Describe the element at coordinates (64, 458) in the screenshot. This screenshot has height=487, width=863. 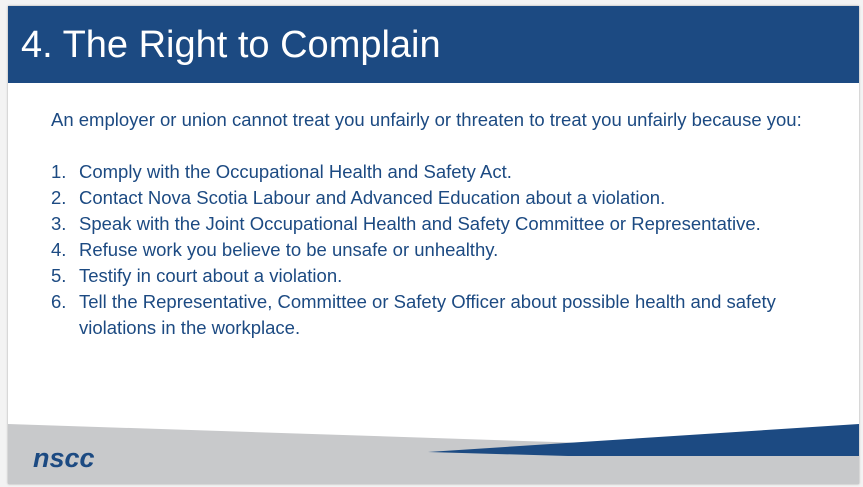
I see `nscc-logo: nscc` at that location.